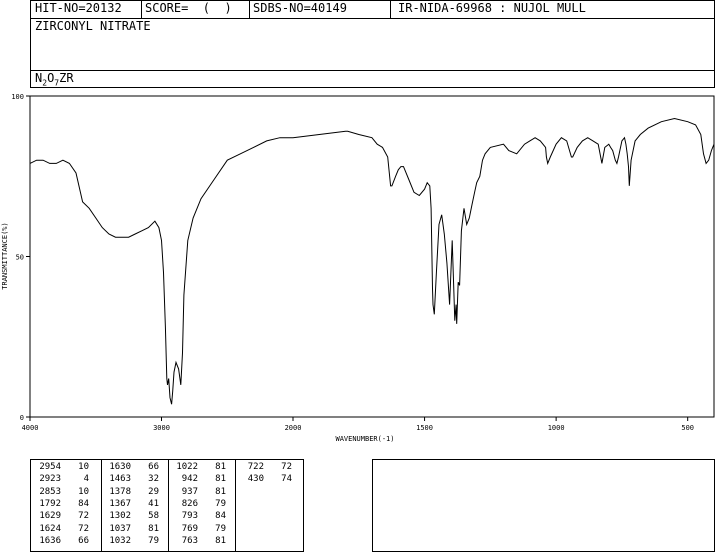  What do you see at coordinates (133, 541) in the screenshot?
I see `peak-table-row: 1032 79` at bounding box center [133, 541].